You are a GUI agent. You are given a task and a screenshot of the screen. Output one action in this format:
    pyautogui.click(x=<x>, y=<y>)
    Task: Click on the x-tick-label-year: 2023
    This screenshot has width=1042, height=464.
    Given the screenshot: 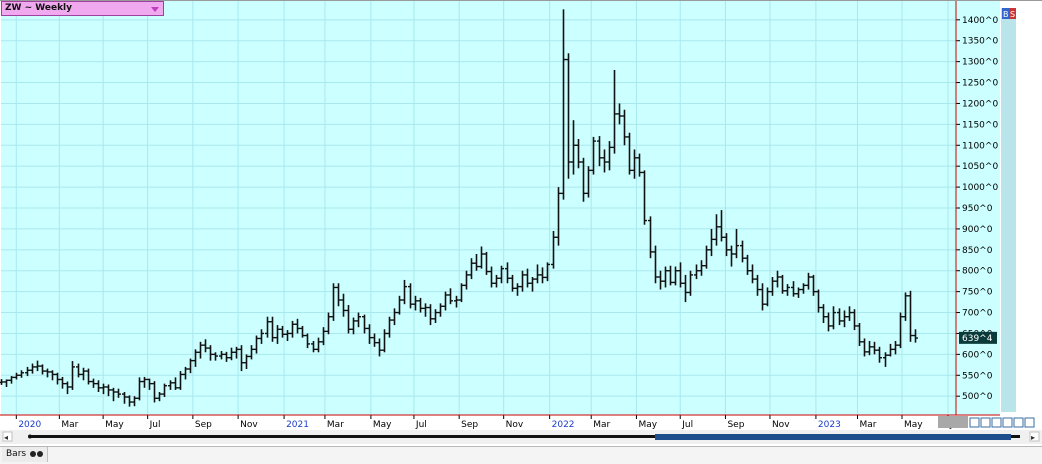 What is the action you would take?
    pyautogui.click(x=829, y=425)
    